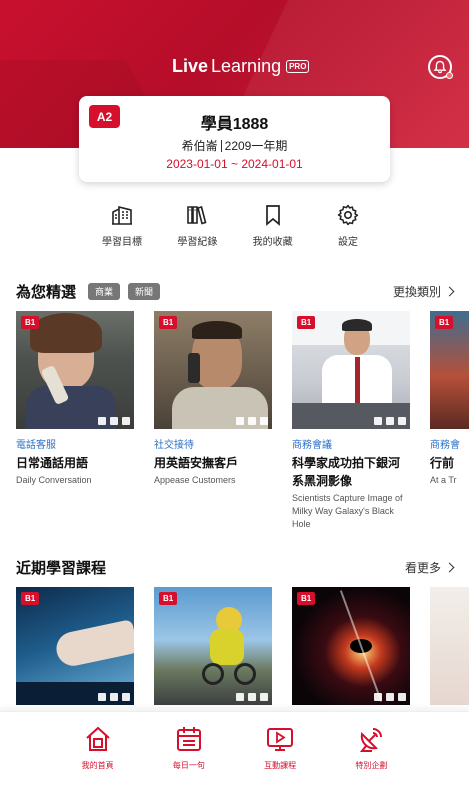 The height and width of the screenshot is (800, 469). Describe the element at coordinates (348, 215) in the screenshot. I see `gear-icon` at that location.